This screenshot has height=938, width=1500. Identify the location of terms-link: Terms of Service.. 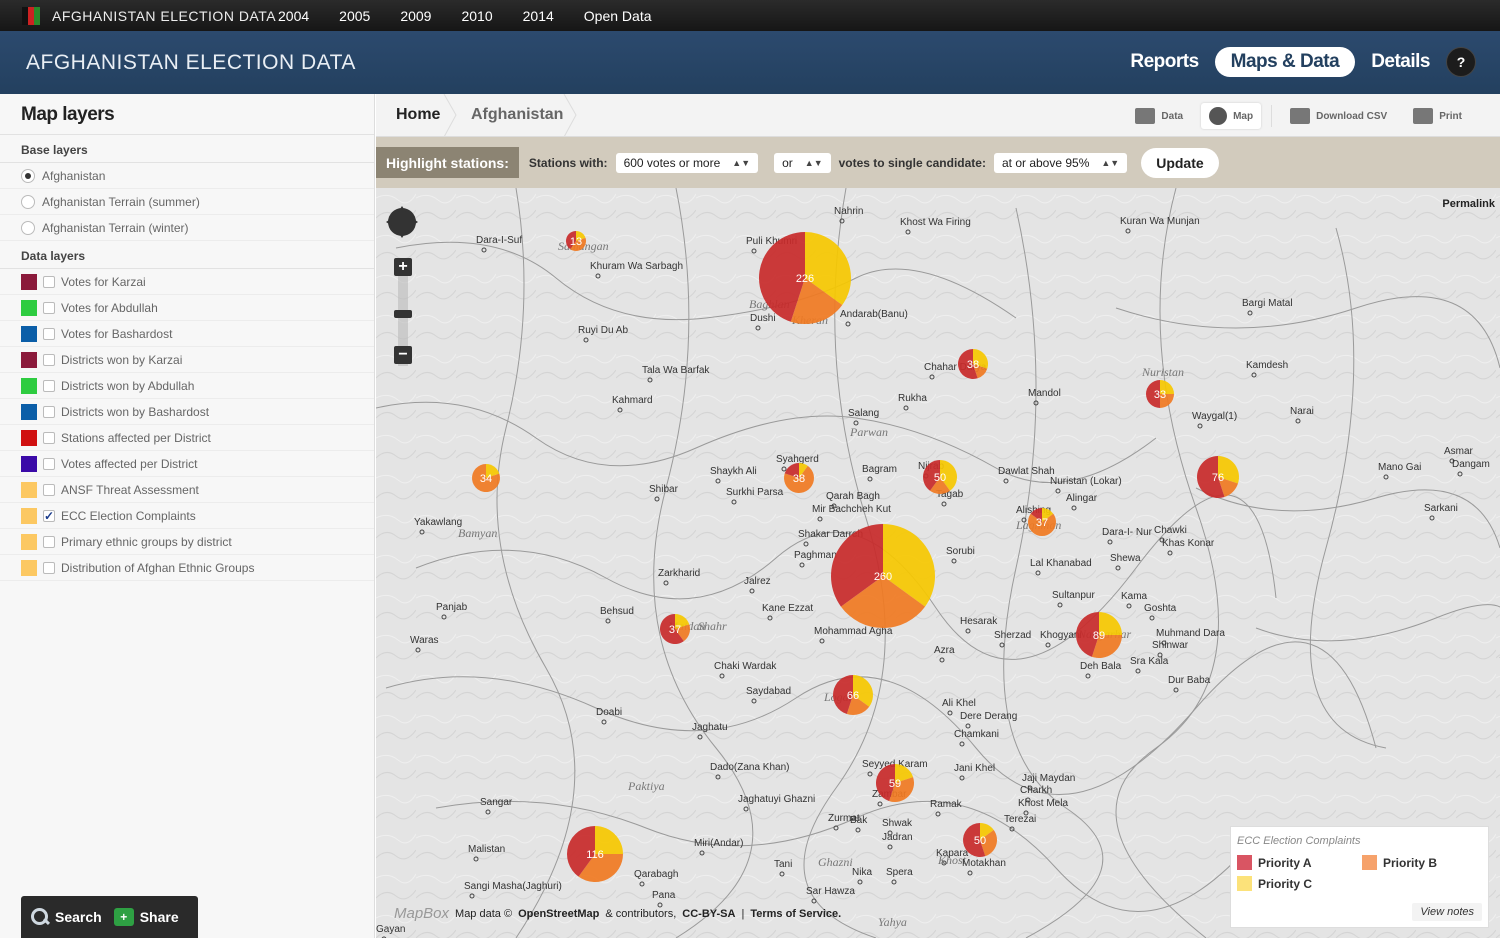
(795, 914).